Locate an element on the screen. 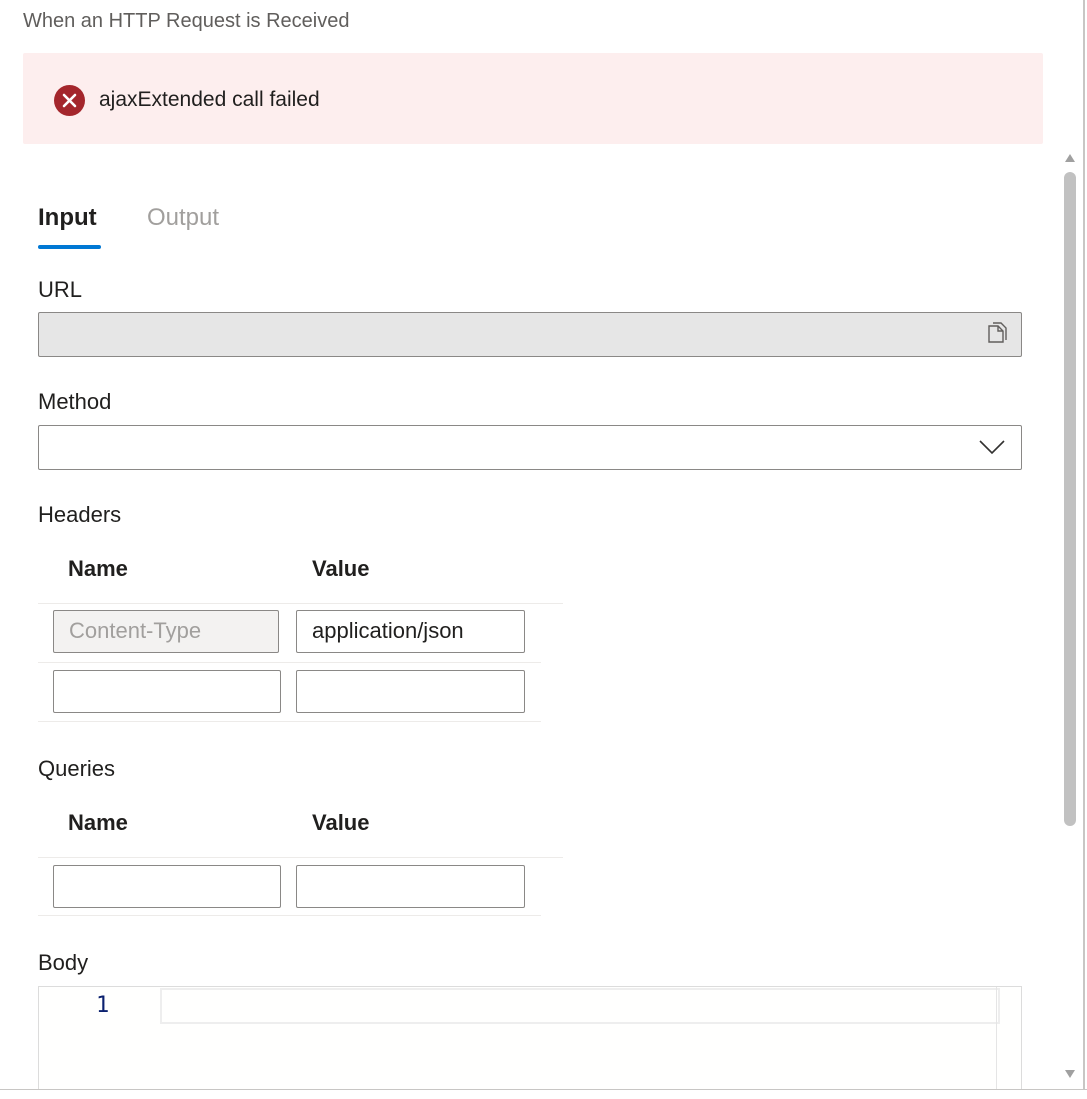  panel-border is located at coordinates (1084, 545).